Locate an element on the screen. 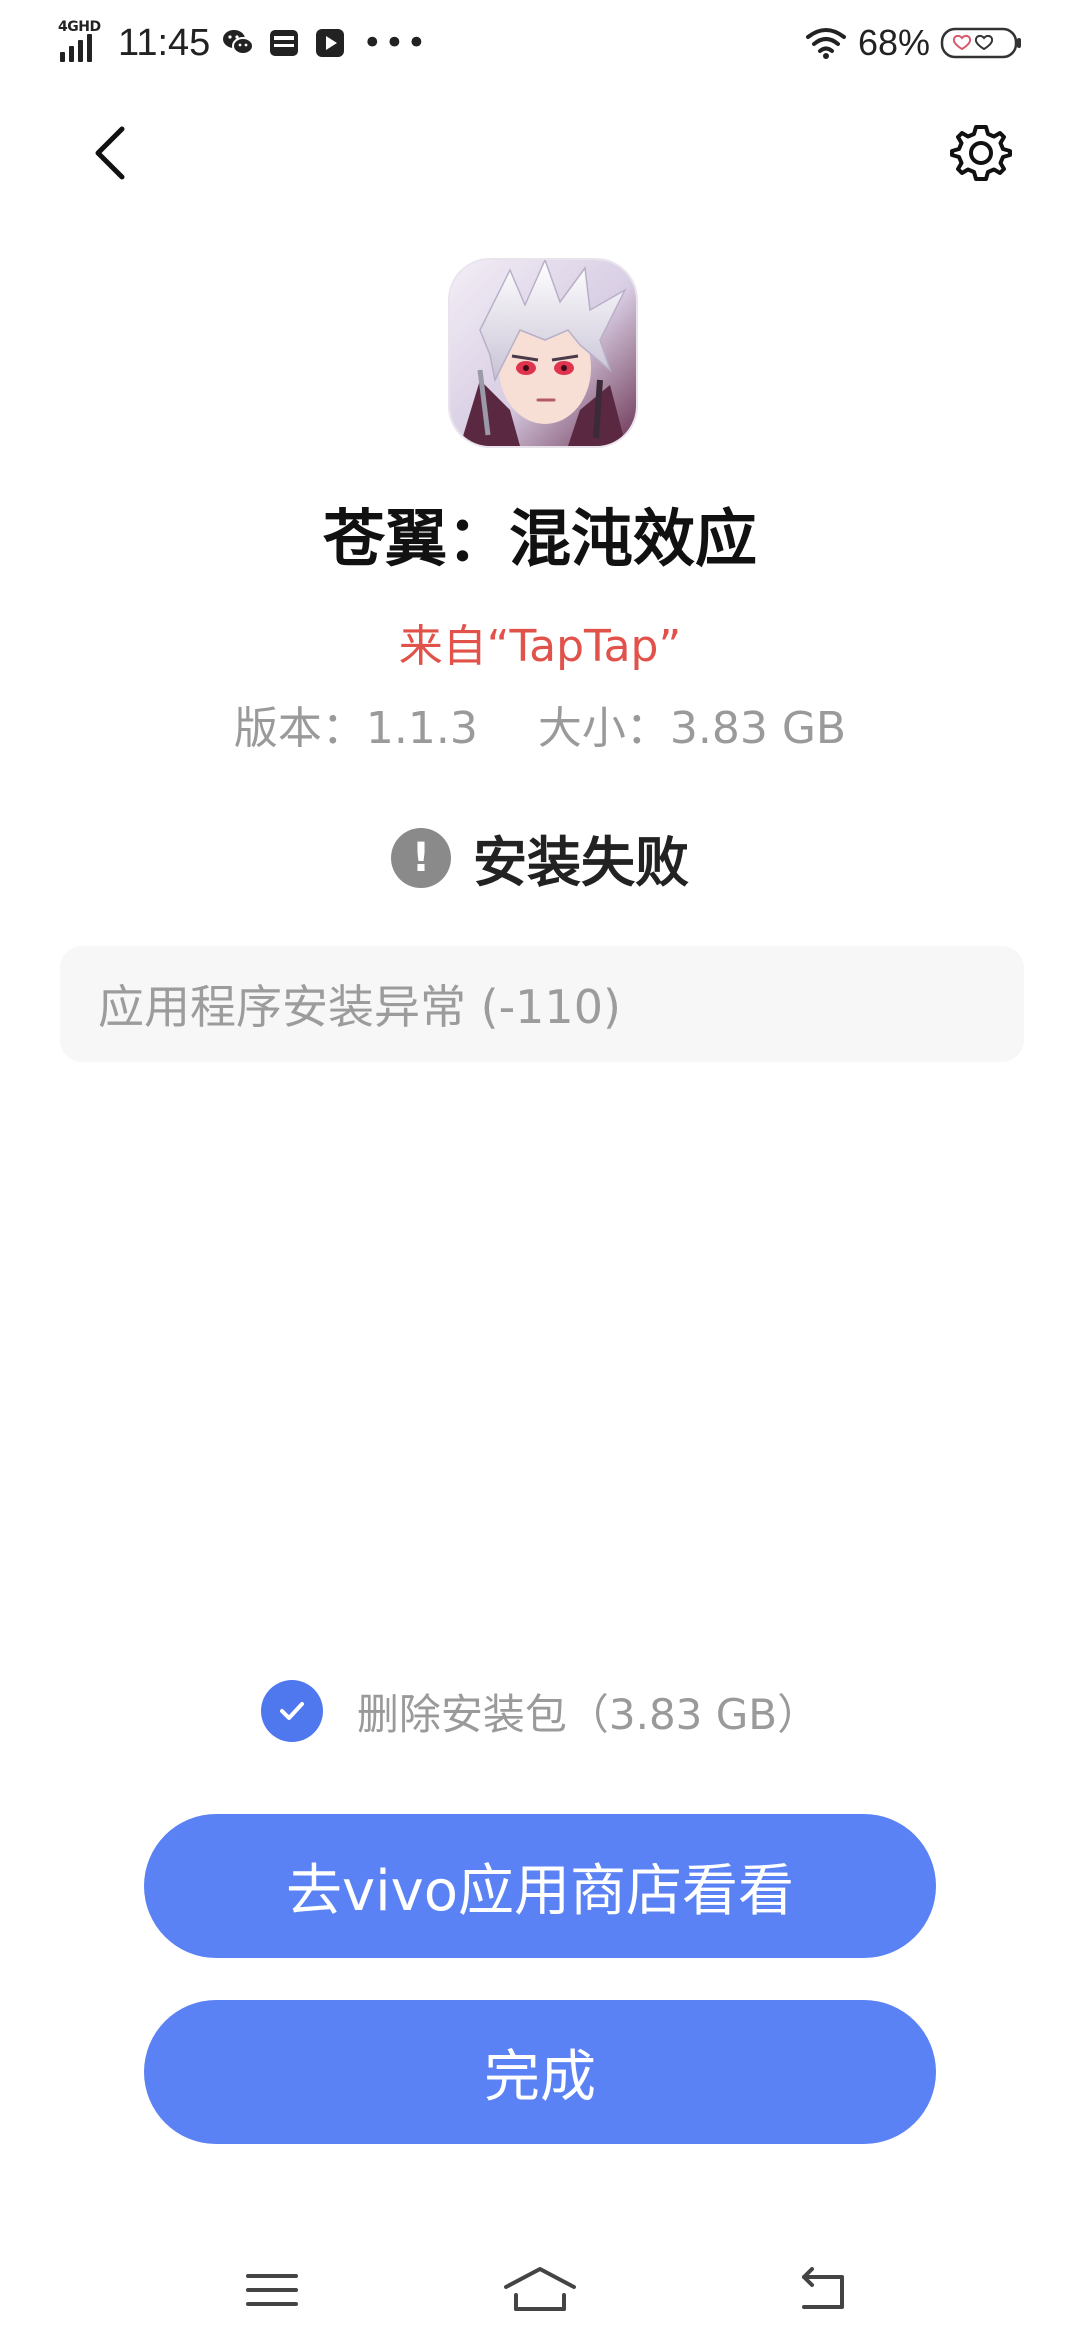  open-app-store-button: 去vivo应用商店看看 is located at coordinates (540, 1886).